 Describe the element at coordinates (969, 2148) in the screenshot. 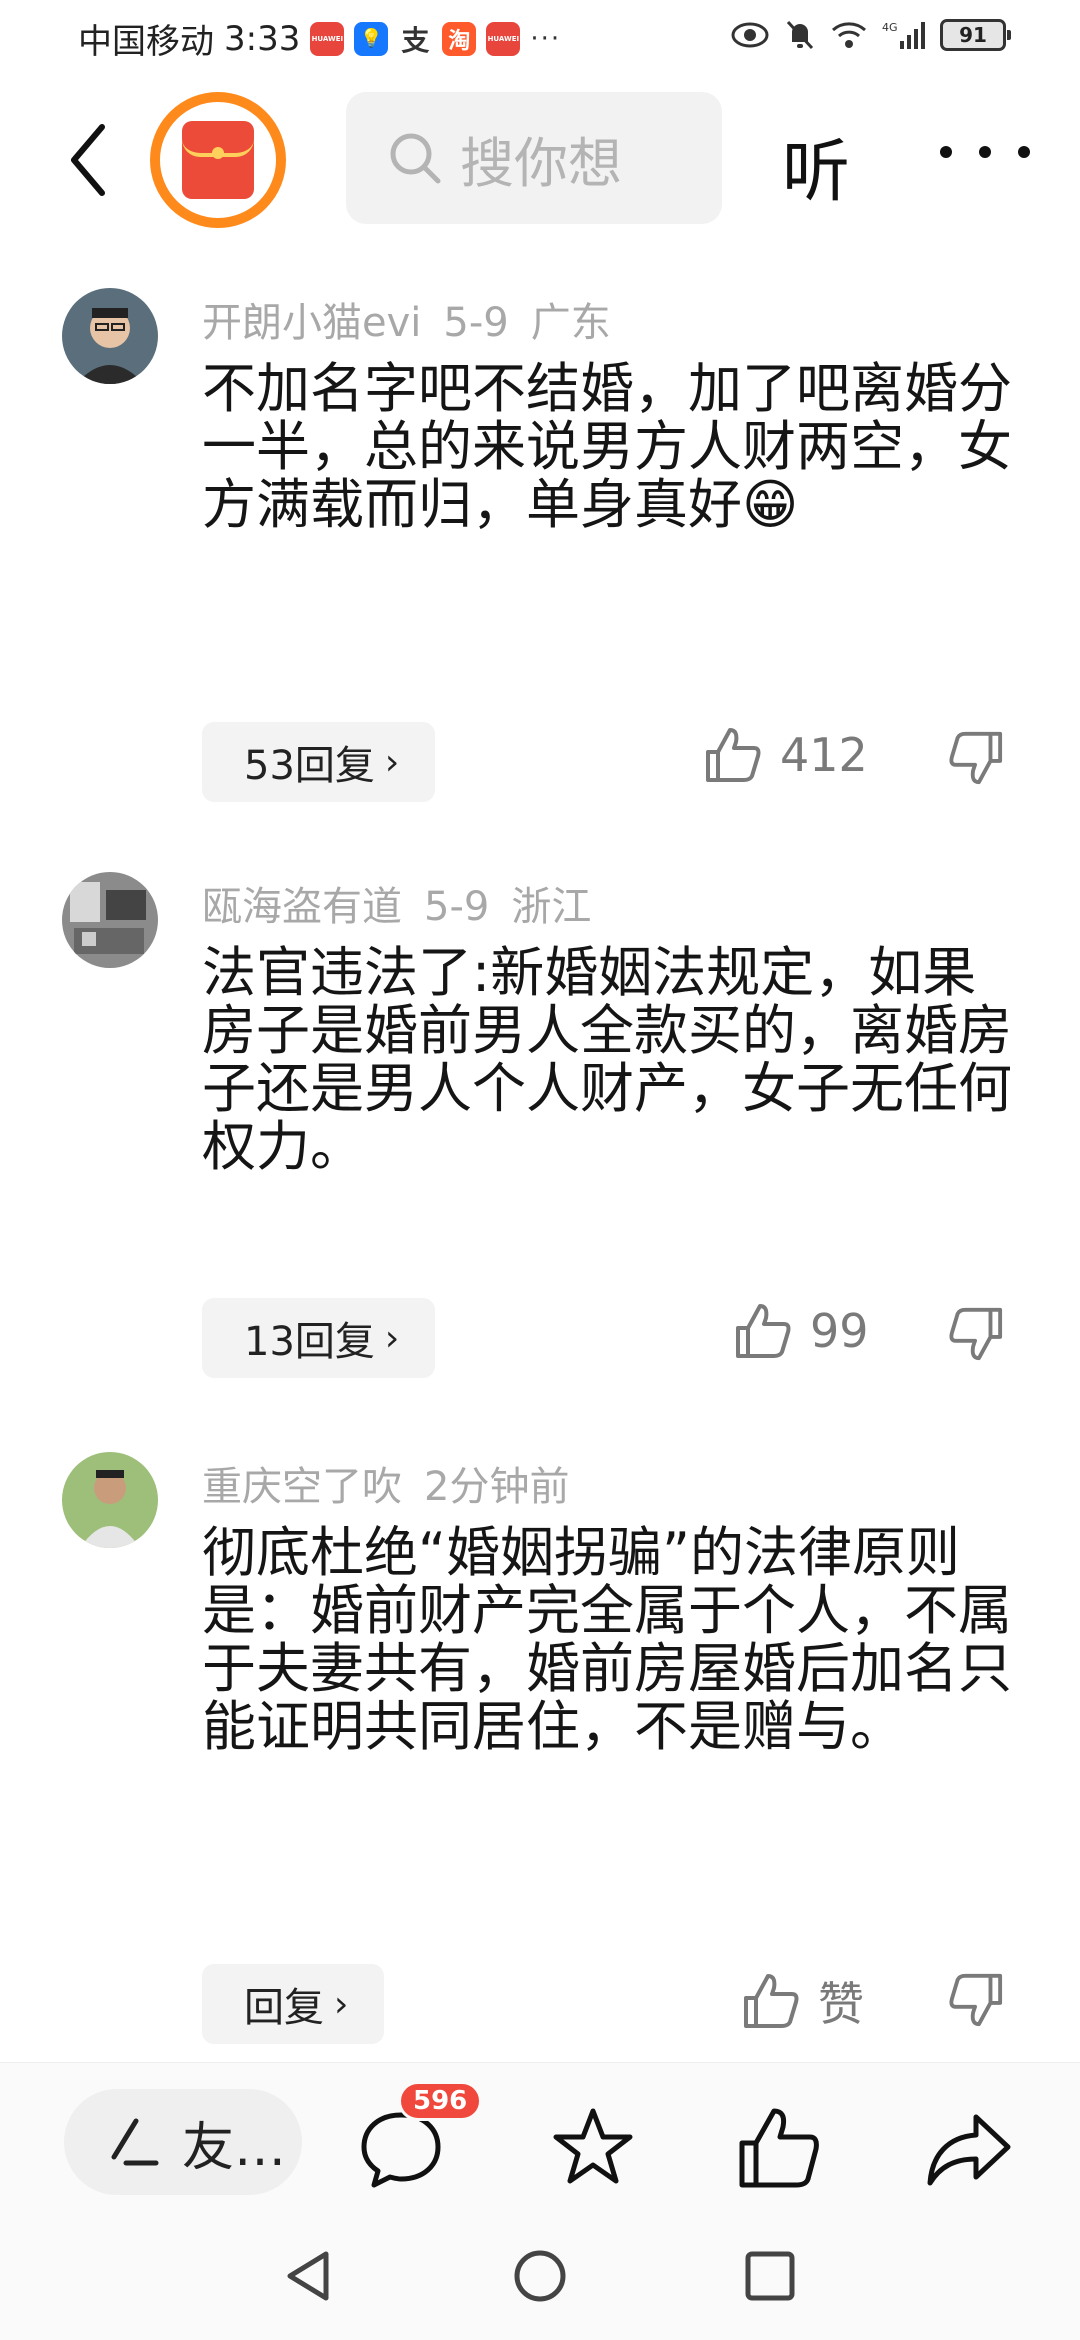

I see `share-icon` at that location.